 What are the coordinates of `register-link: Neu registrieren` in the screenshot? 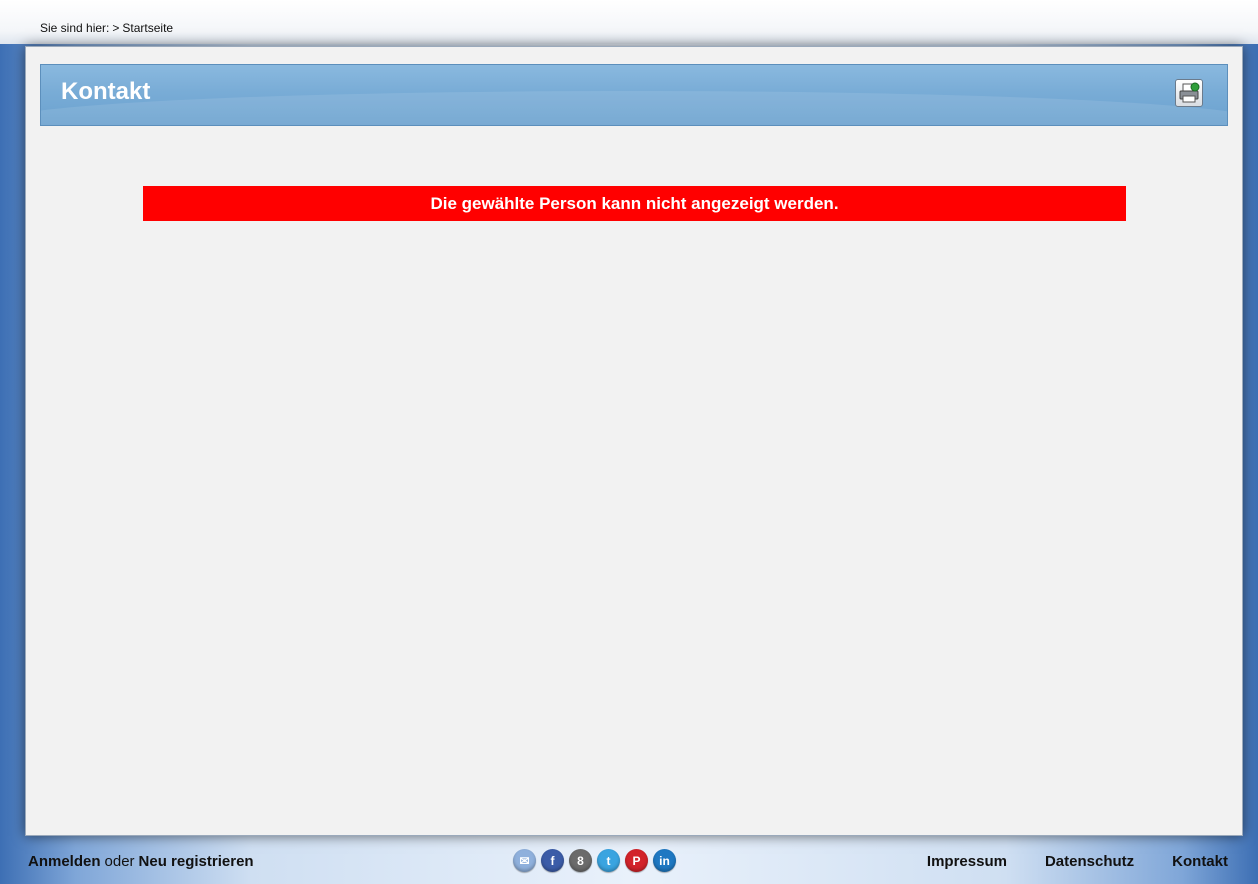 It's located at (196, 861).